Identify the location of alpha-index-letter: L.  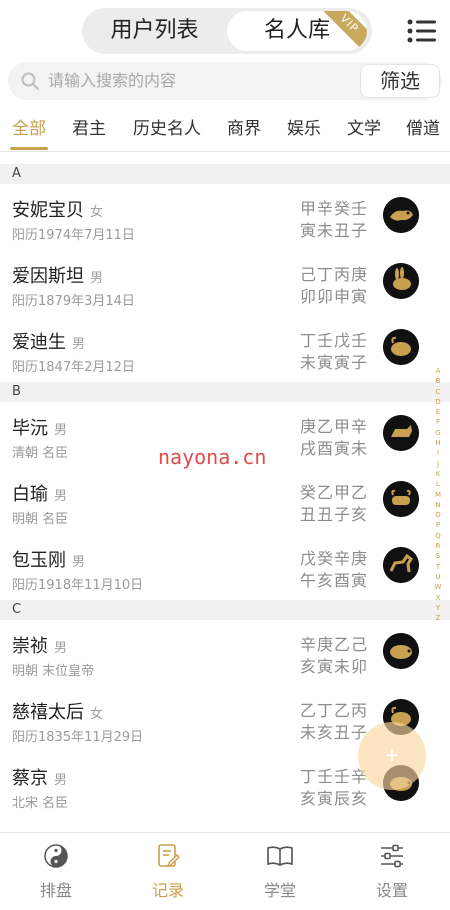
(438, 484).